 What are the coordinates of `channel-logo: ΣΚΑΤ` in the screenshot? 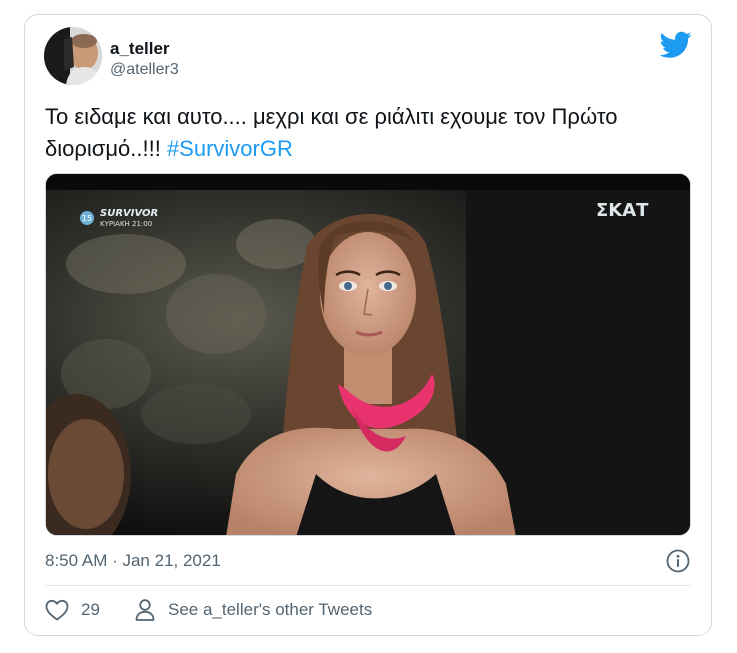 It's located at (622, 210).